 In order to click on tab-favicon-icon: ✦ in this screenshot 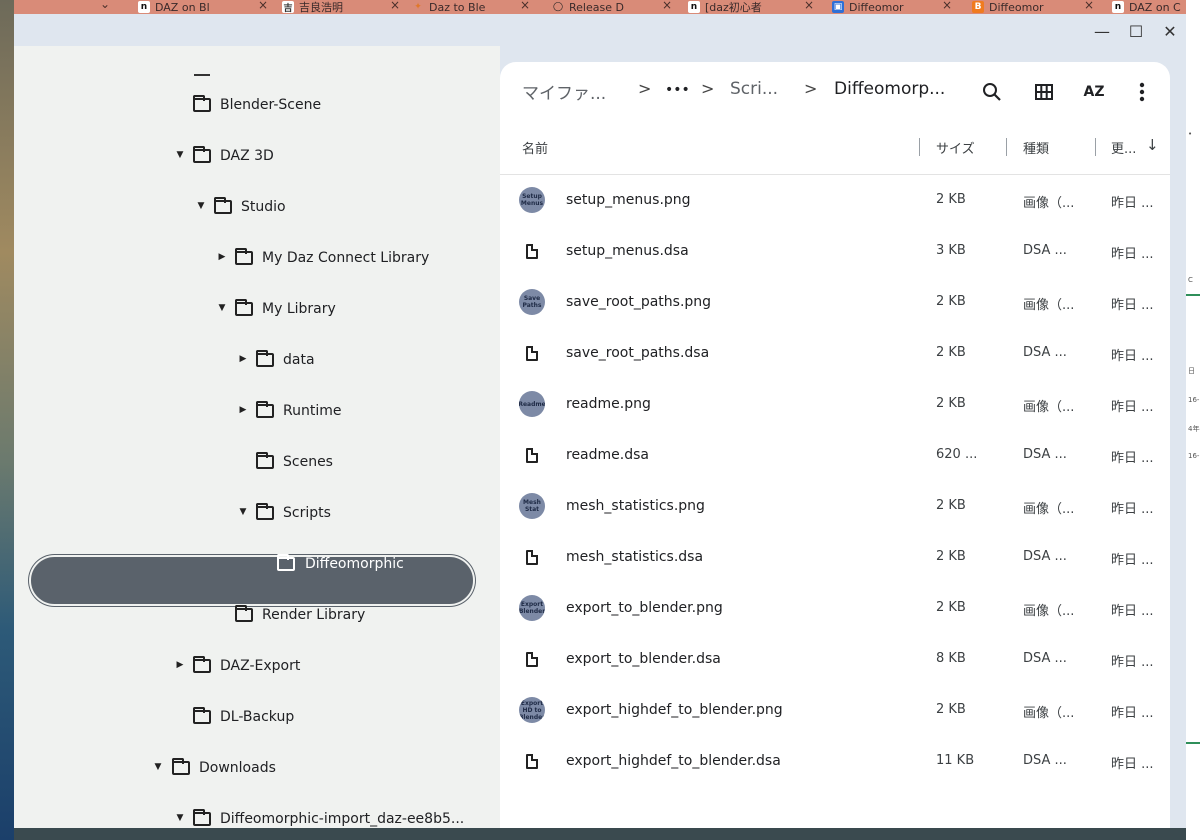, I will do `click(418, 7)`.